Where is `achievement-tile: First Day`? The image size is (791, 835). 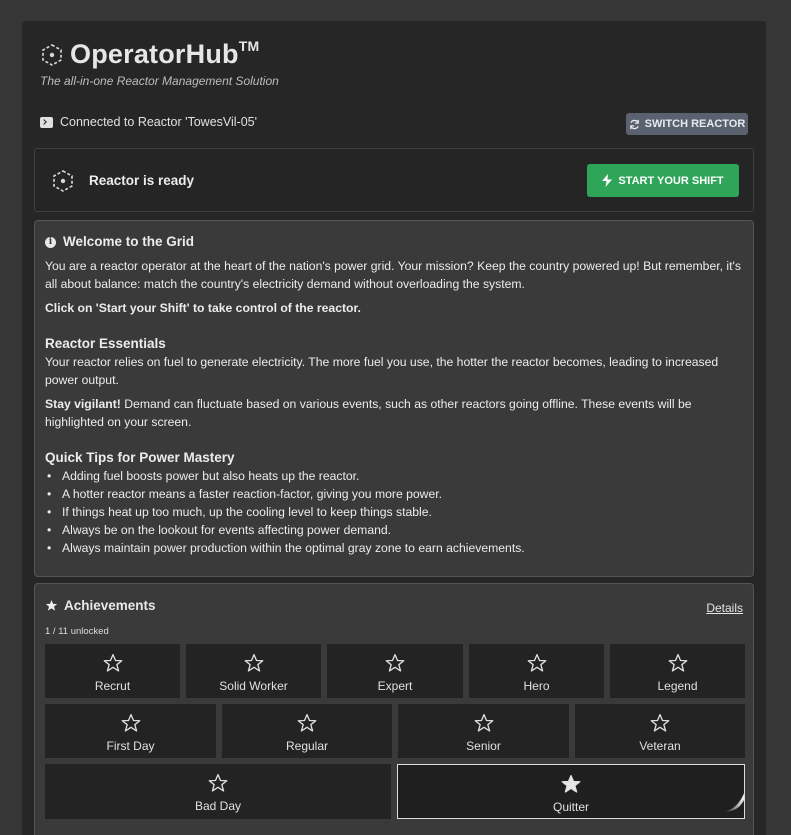 achievement-tile: First Day is located at coordinates (130, 731).